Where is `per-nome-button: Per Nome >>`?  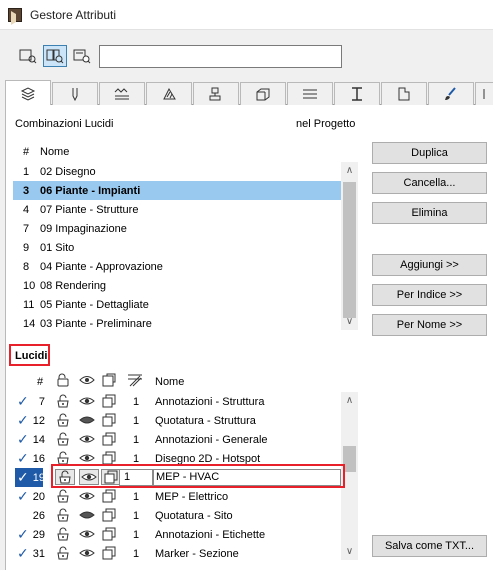 per-nome-button: Per Nome >> is located at coordinates (429, 325).